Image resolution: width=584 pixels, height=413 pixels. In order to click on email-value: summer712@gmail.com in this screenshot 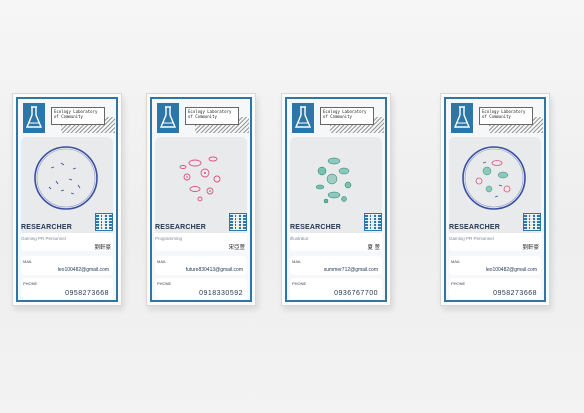, I will do `click(351, 270)`.